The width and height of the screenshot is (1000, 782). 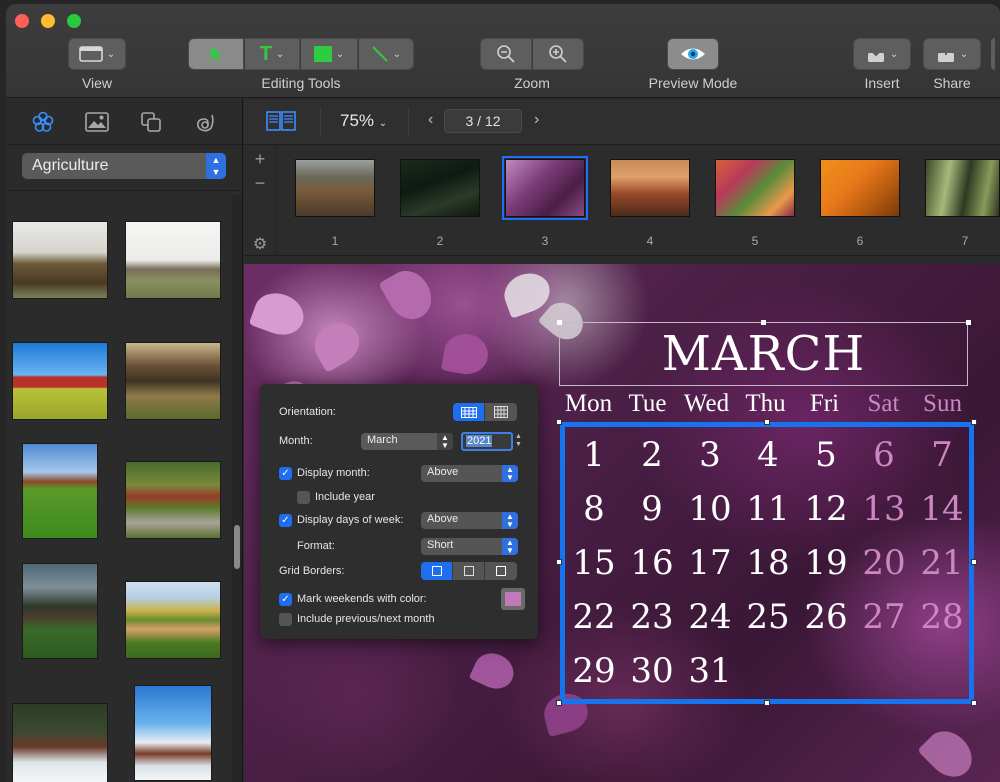 What do you see at coordinates (884, 455) in the screenshot?
I see `calendar-day-weekend: 6` at bounding box center [884, 455].